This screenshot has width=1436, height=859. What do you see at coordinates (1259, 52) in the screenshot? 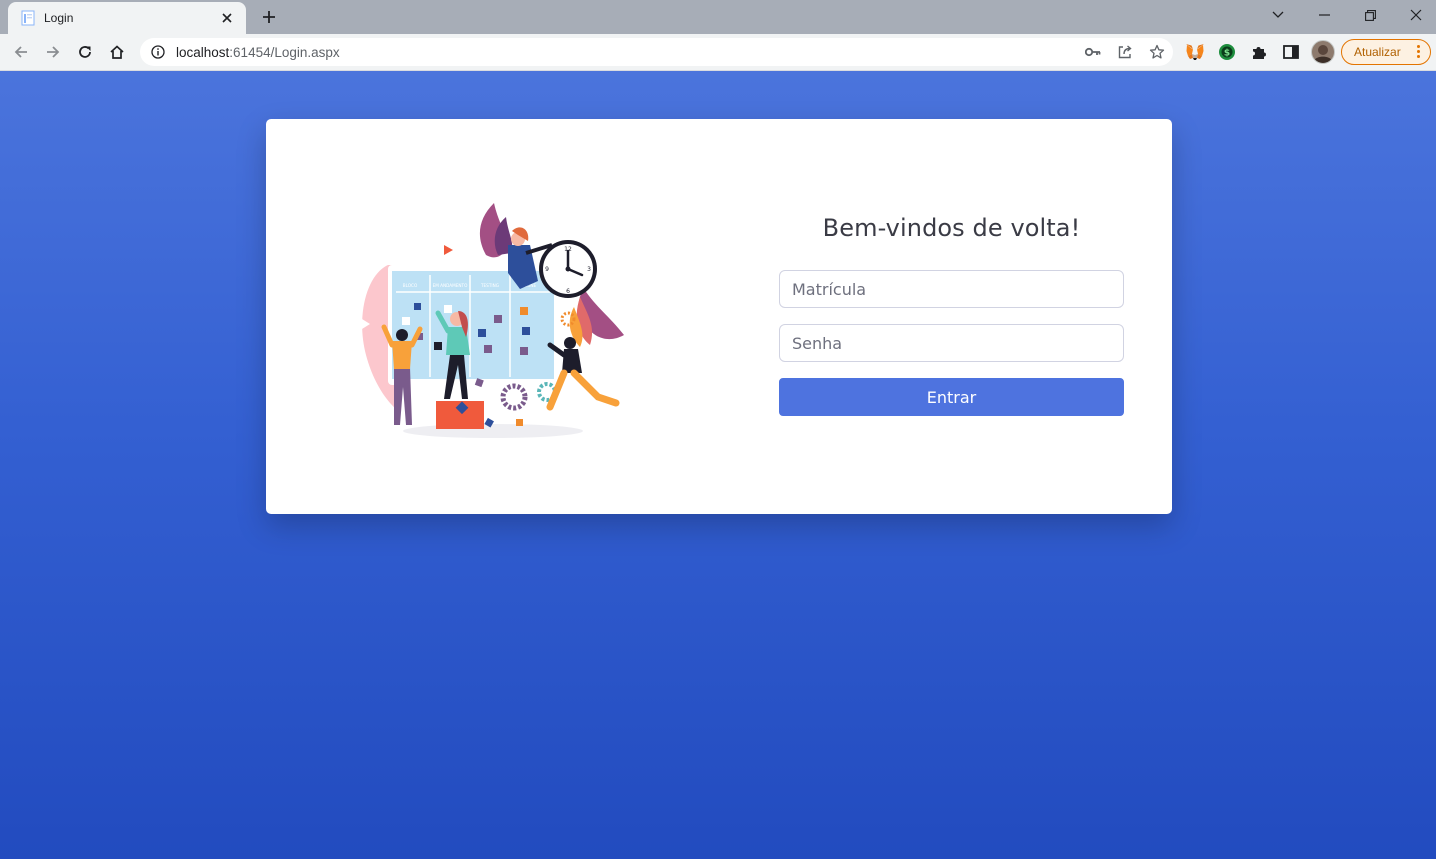
I see `extensions-puzzle-icon` at bounding box center [1259, 52].